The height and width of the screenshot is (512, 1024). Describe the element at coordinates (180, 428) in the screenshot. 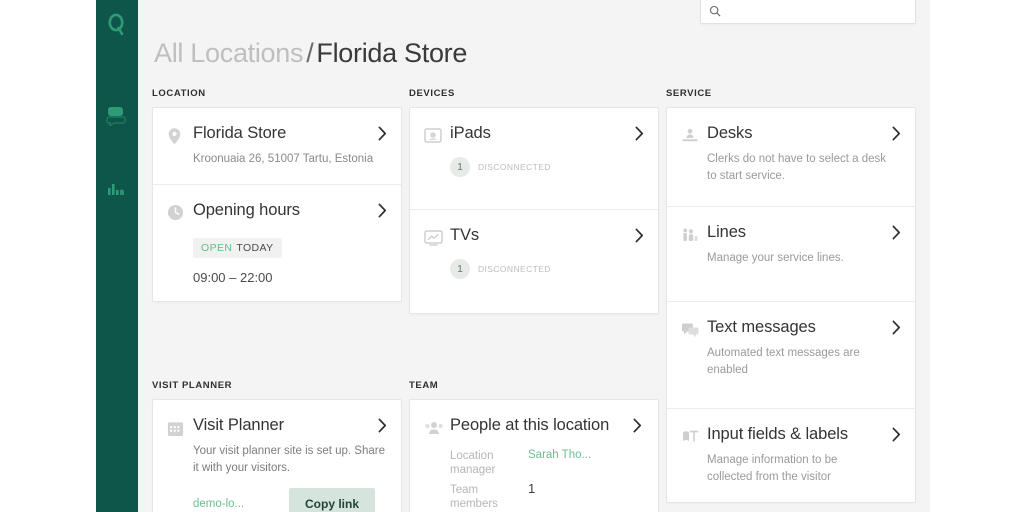

I see `calendar-icon` at that location.